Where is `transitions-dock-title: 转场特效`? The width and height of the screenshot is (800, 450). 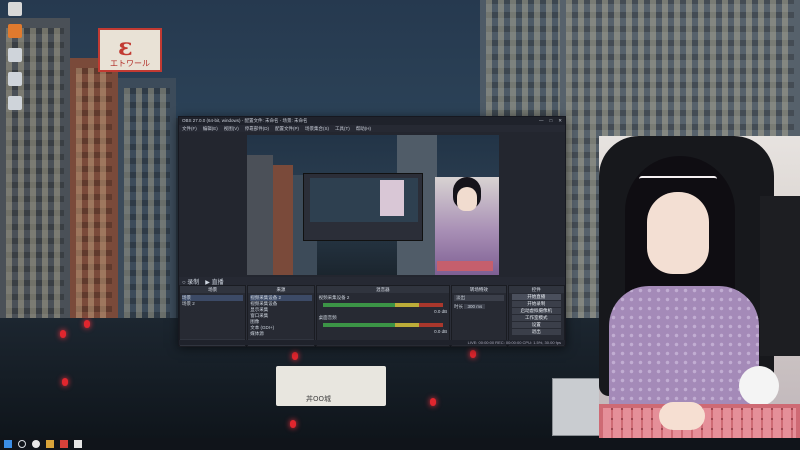 transitions-dock-title: 转场特效 is located at coordinates (479, 289).